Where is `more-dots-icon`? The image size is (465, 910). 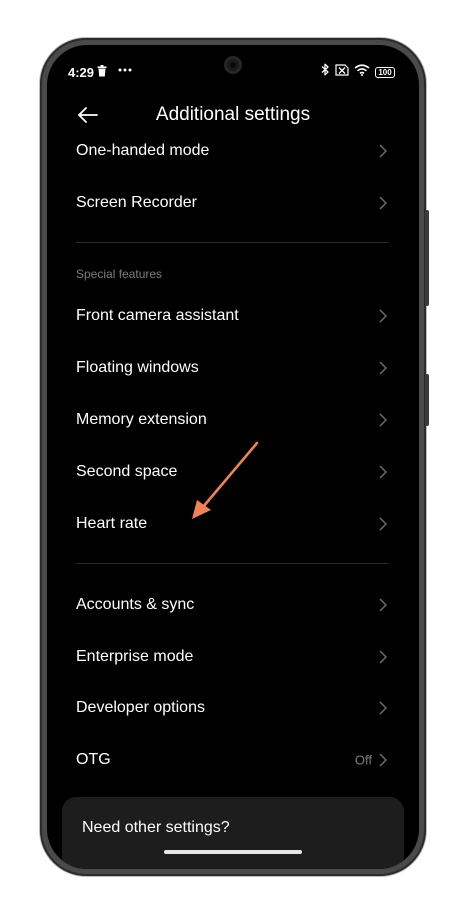 more-dots-icon is located at coordinates (125, 70).